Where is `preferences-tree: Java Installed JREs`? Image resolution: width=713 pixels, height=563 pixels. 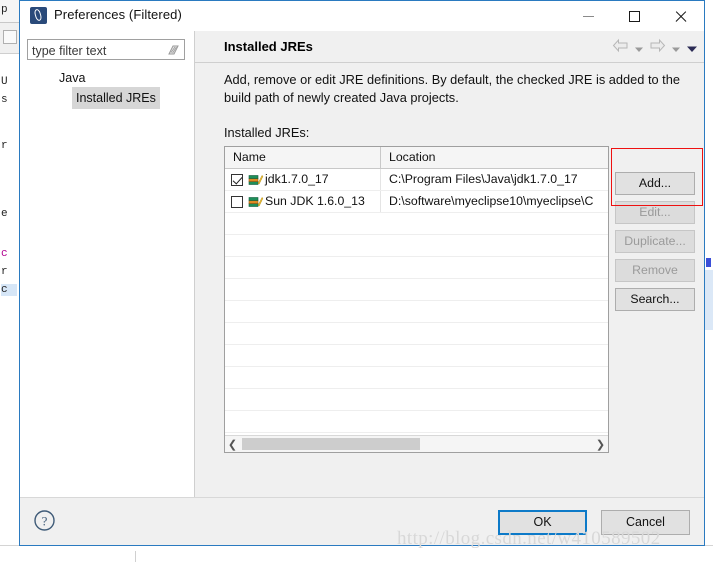
preferences-tree: Java Installed JREs is located at coordinates (107, 88).